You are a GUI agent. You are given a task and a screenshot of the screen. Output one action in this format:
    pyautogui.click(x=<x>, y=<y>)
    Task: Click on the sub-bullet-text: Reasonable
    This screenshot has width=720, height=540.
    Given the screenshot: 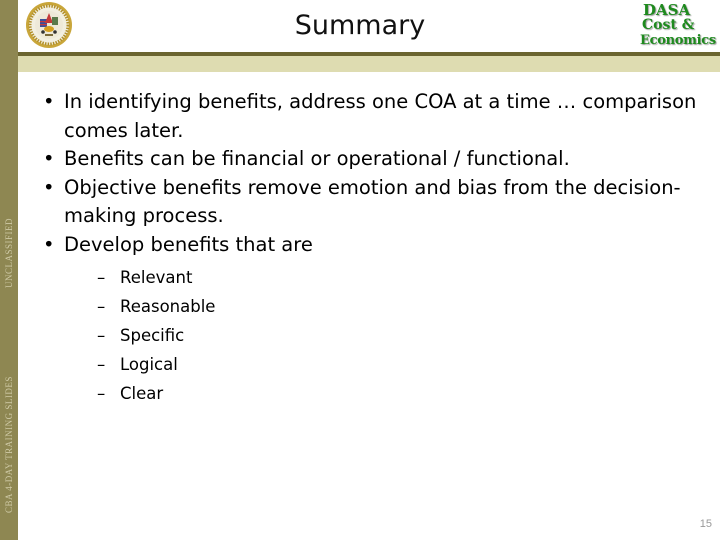 What is the action you would take?
    pyautogui.click(x=168, y=306)
    